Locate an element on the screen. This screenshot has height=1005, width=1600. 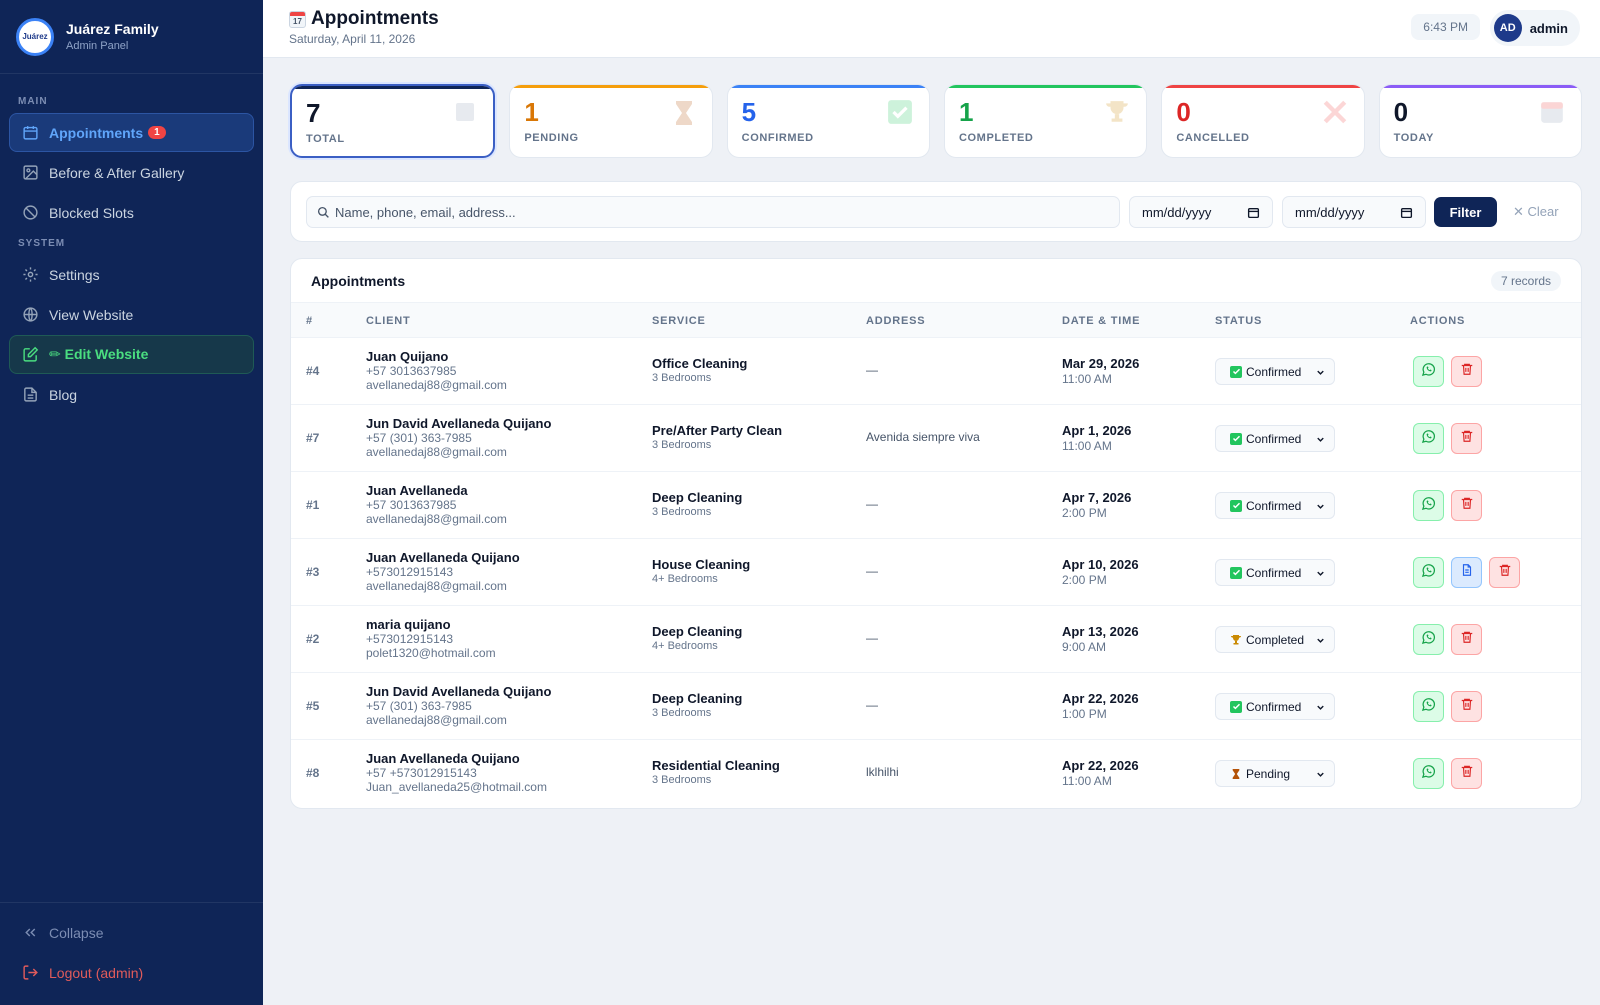
sidebar-item-blocked-slots: Blocked Slots is located at coordinates (131, 212).